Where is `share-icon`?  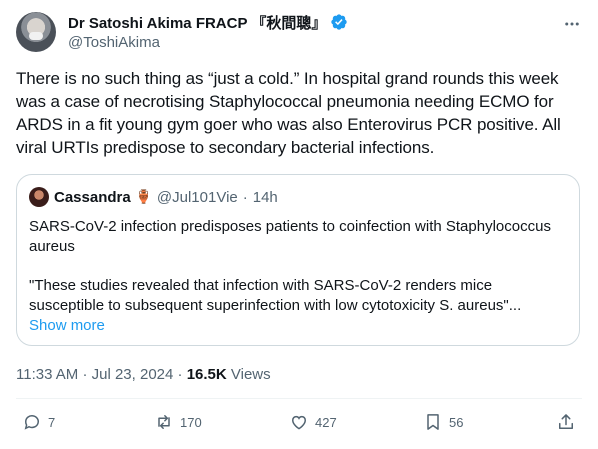 share-icon is located at coordinates (566, 421).